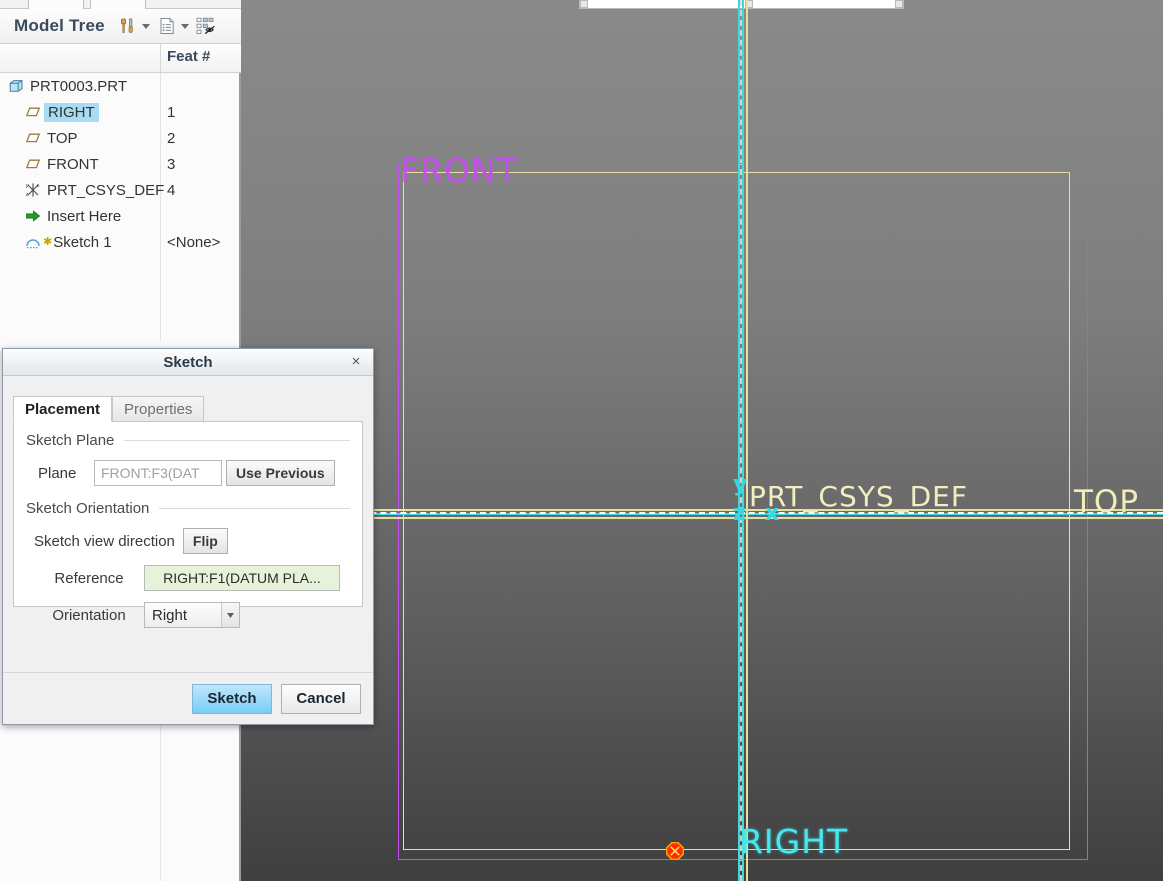  I want to click on sketch-plane-group-label: Sketch Plane, so click(70, 440).